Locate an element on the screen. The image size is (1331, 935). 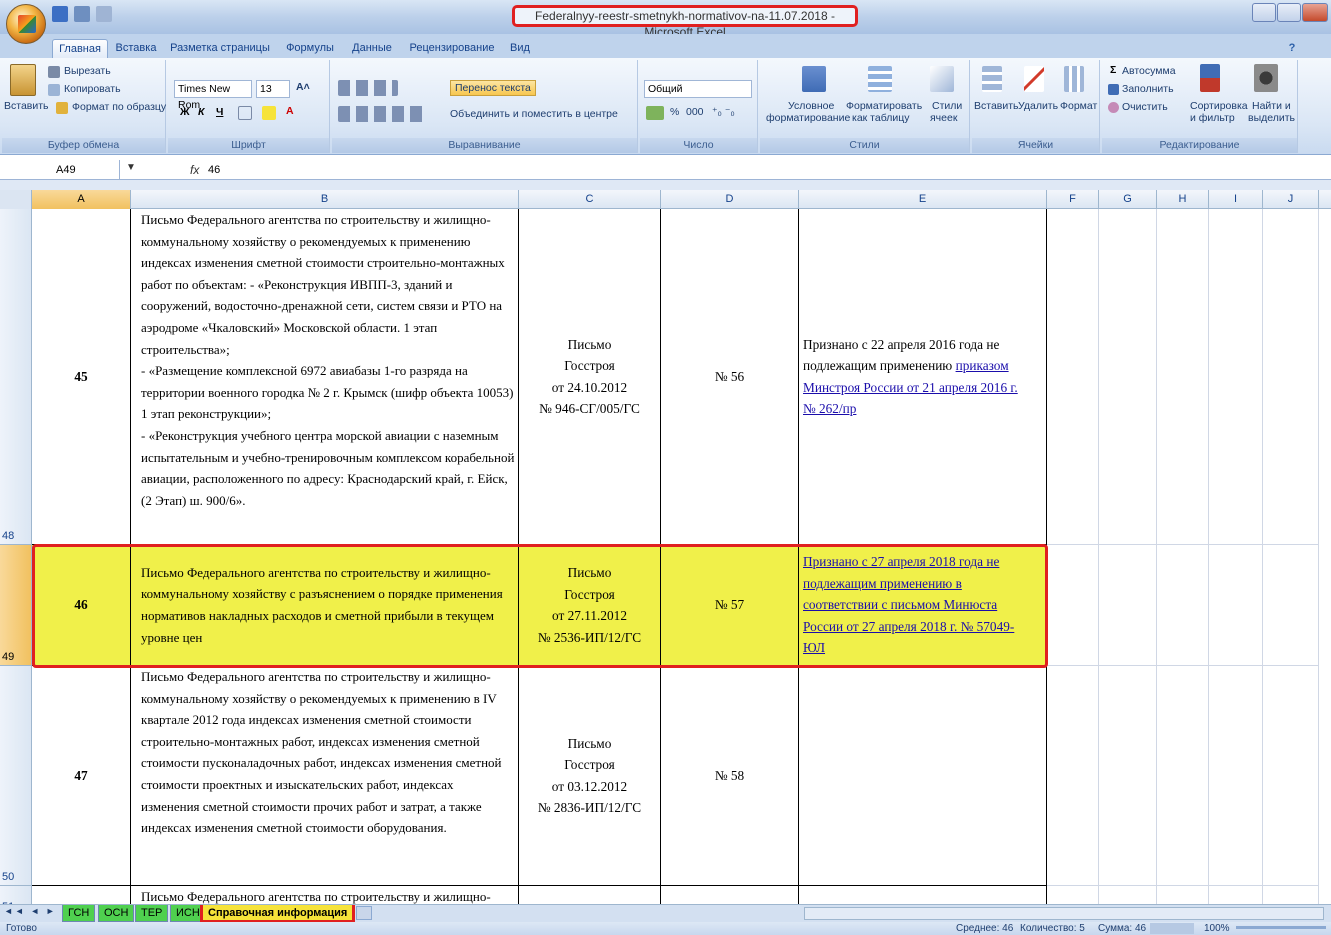
column-header-g: G is located at coordinates (1128, 199).